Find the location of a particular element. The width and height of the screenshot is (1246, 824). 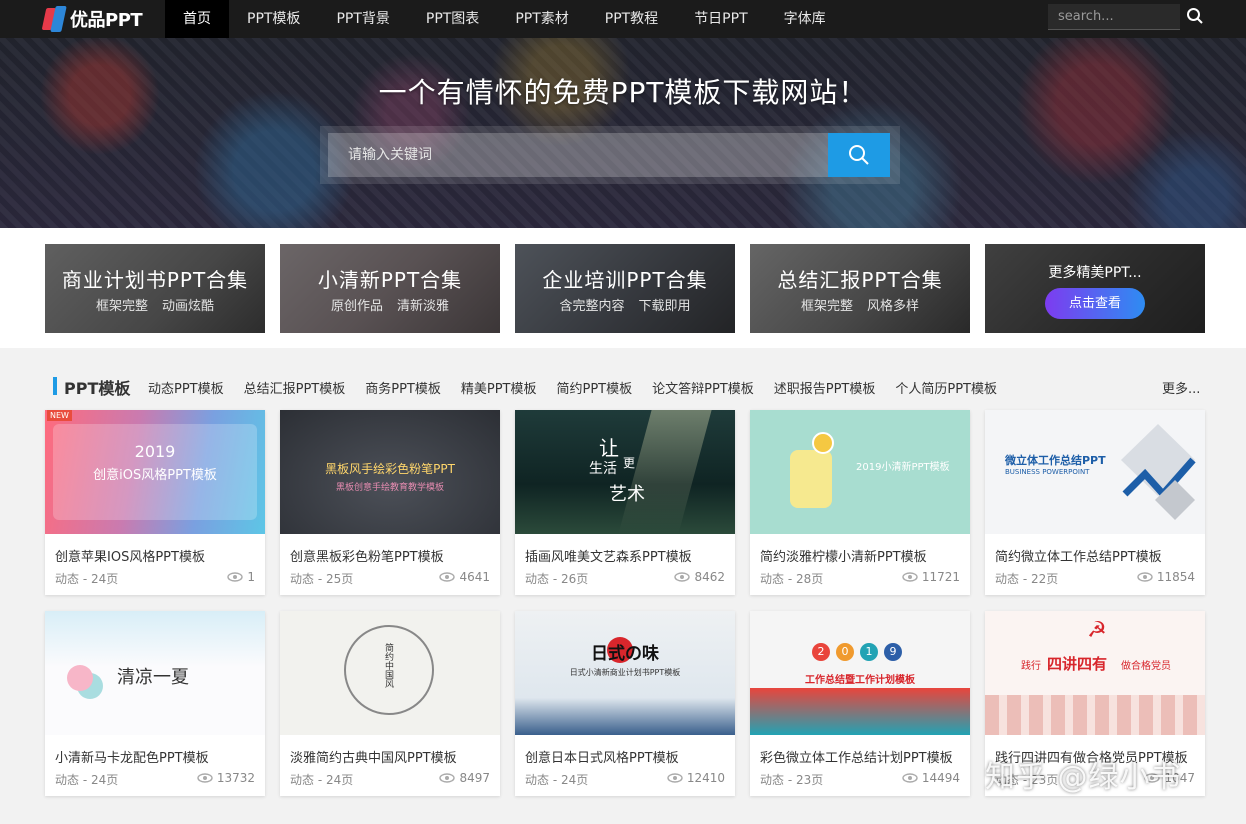

template-thumbnail: 2019 创意iOS风格PPT模板 is located at coordinates (155, 472).